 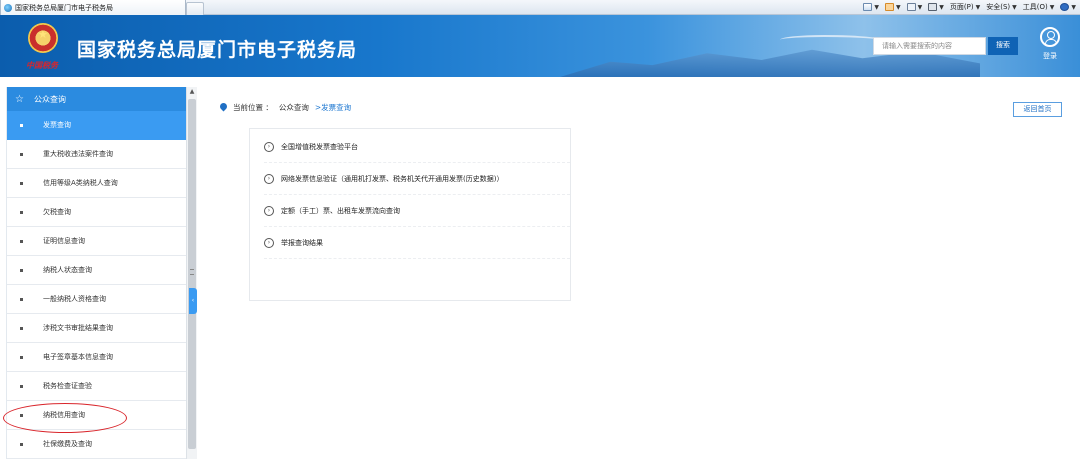 I want to click on browser-tab: 国家税务总局厦门市电子税务局, so click(x=93, y=7).